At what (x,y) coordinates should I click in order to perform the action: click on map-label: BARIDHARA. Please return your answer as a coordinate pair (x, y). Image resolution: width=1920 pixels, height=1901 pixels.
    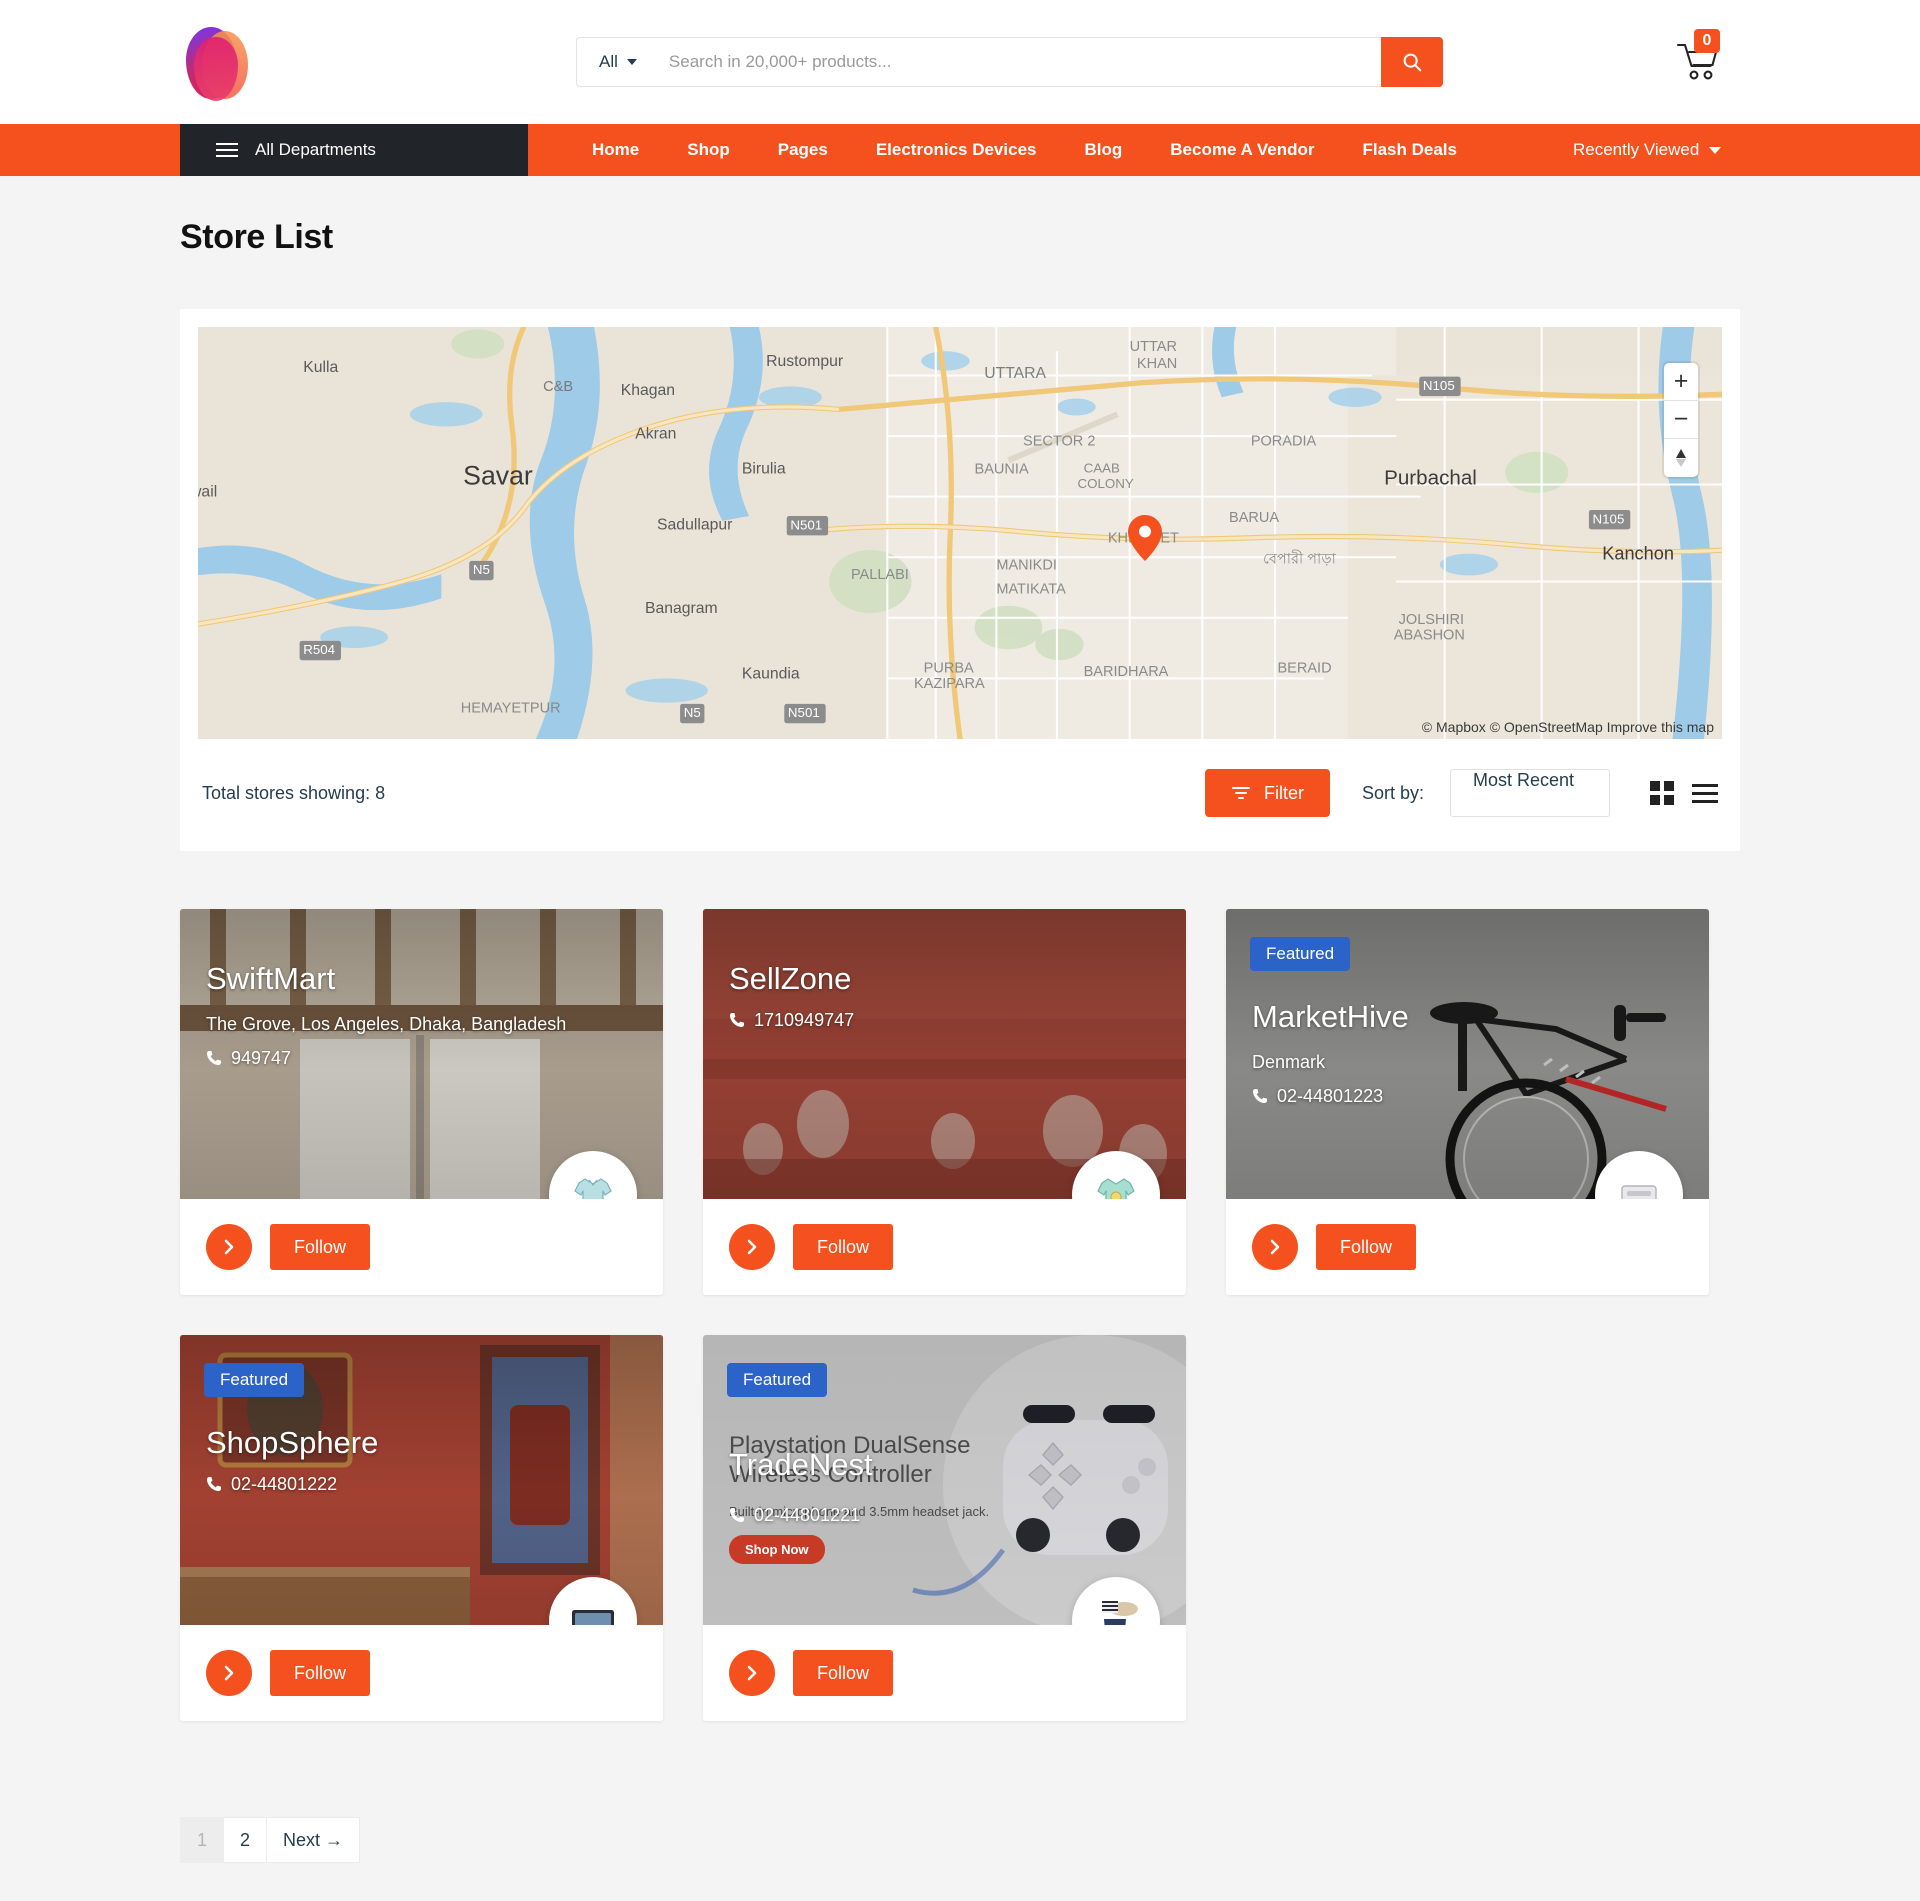
    Looking at the image, I should click on (1126, 672).